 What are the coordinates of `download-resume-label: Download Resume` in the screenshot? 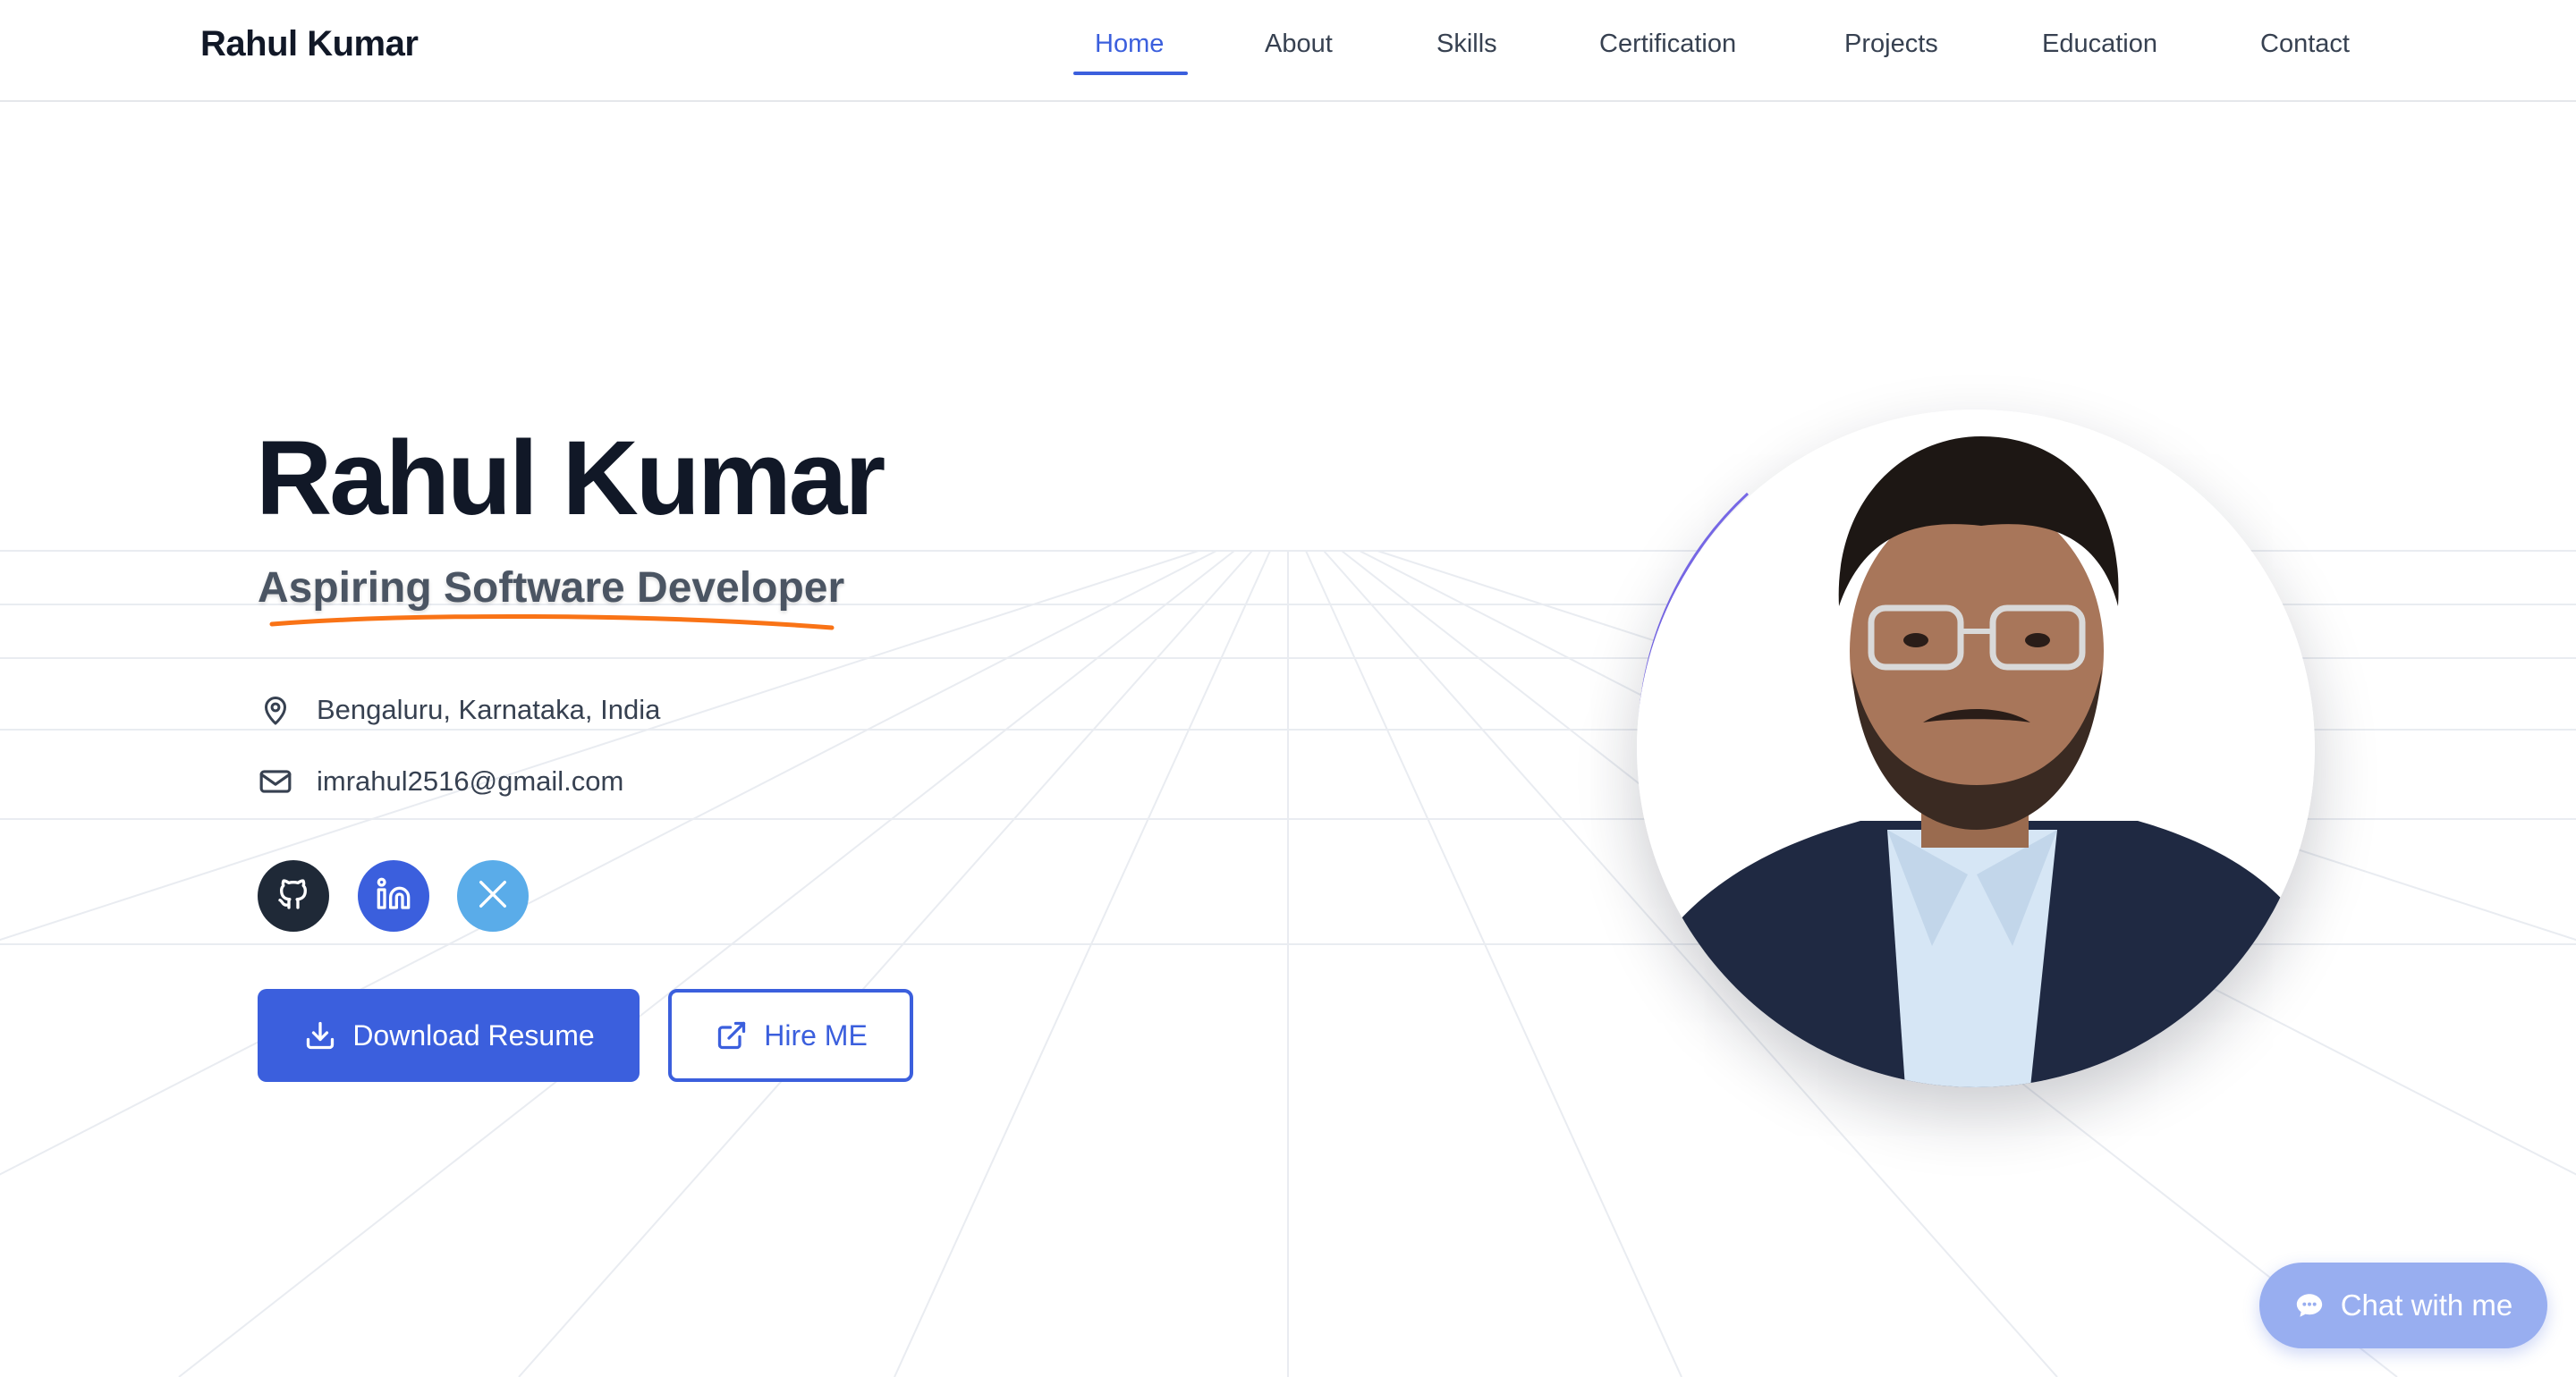 It's located at (473, 1035).